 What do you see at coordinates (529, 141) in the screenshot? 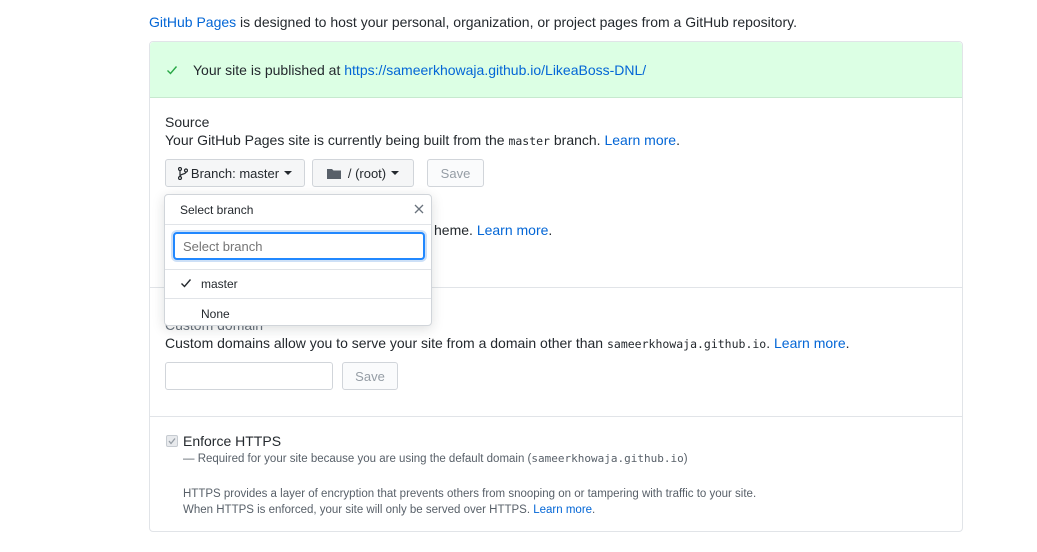
I see `branch-code: master` at bounding box center [529, 141].